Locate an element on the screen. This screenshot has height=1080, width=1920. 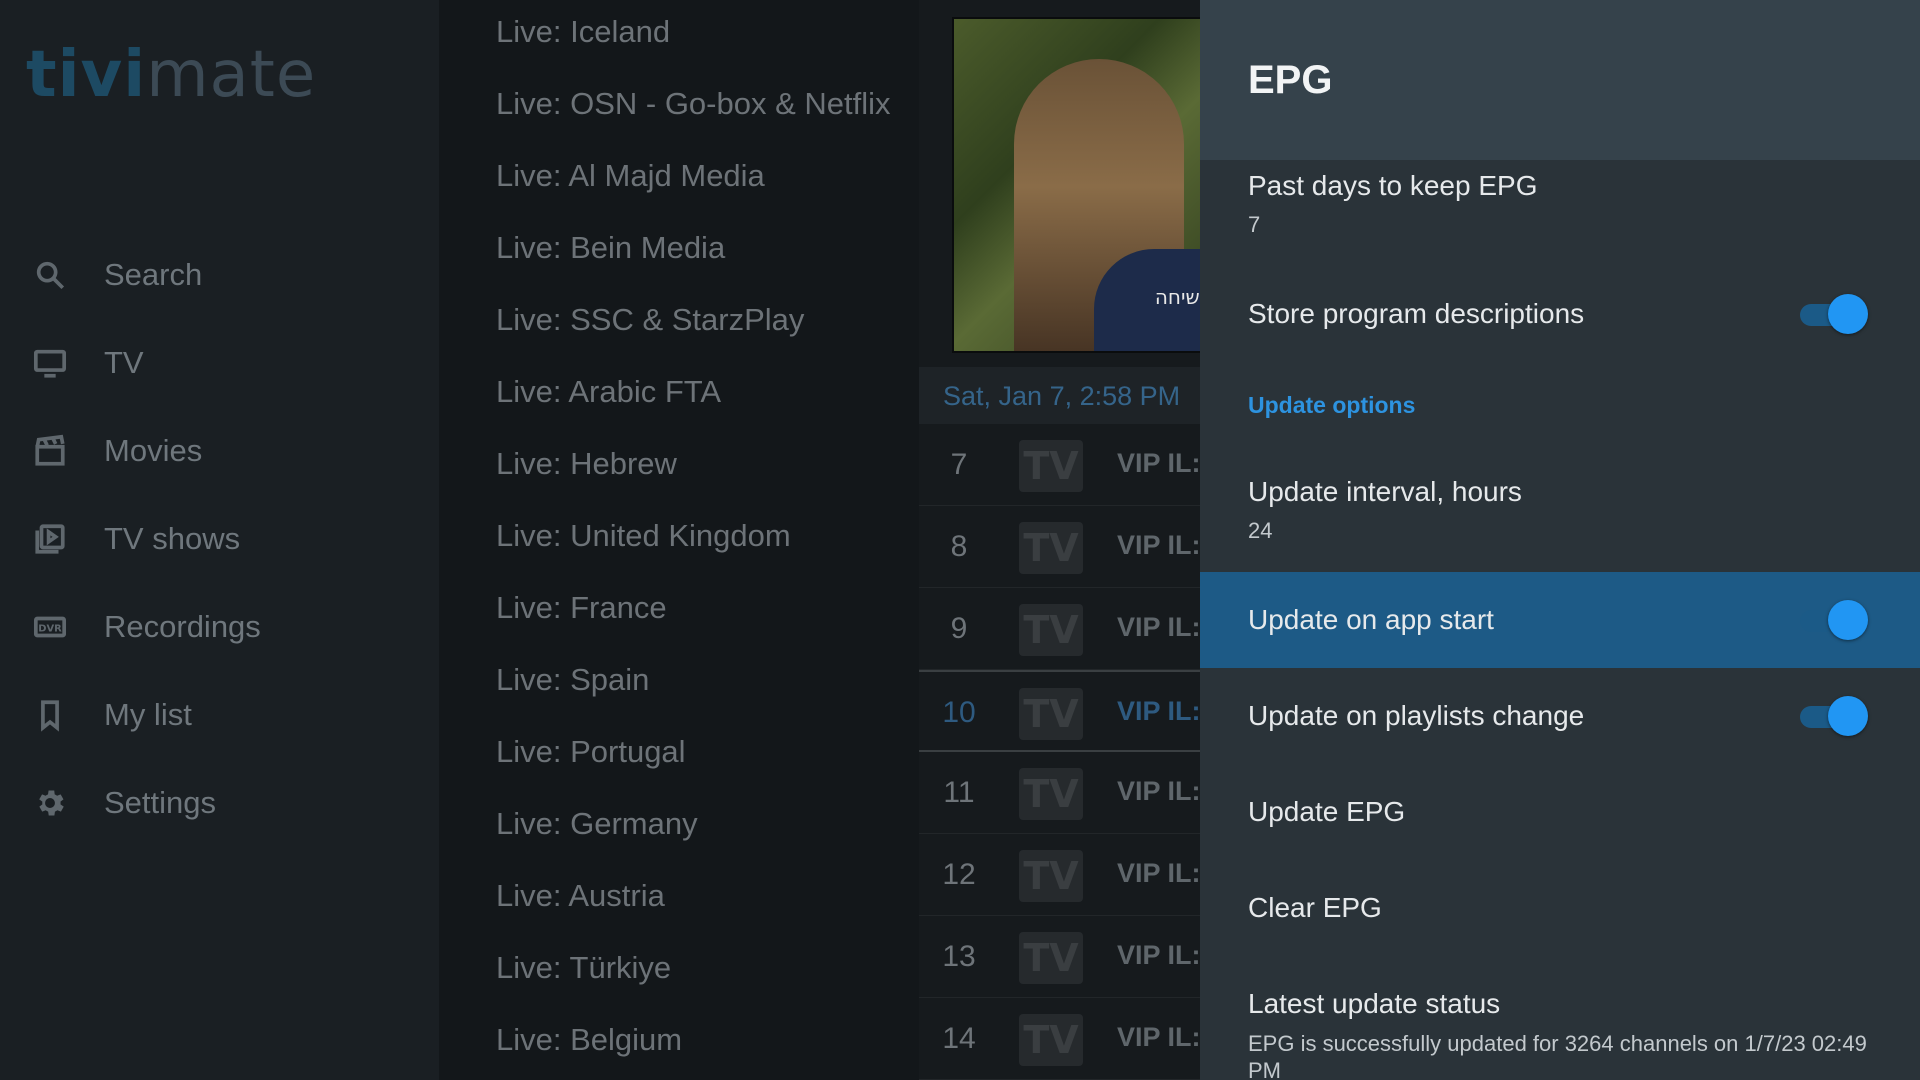
guide-datetime: Sat, Jan 7, 2:58 PM is located at coordinates (1062, 396).